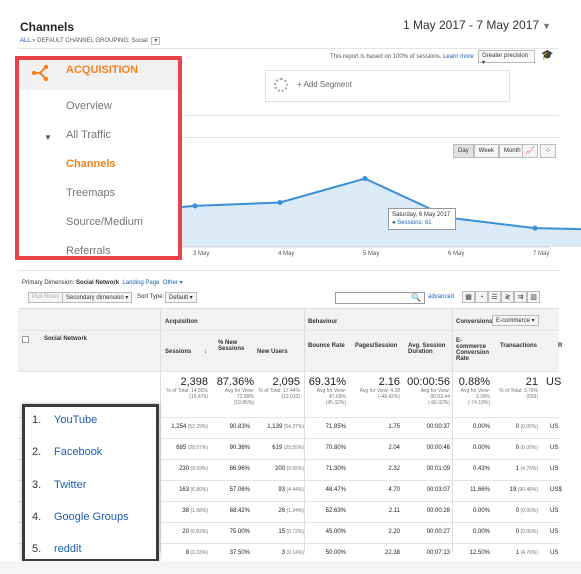 The width and height of the screenshot is (581, 574). I want to click on col-sessions: Sessions, so click(178, 352).